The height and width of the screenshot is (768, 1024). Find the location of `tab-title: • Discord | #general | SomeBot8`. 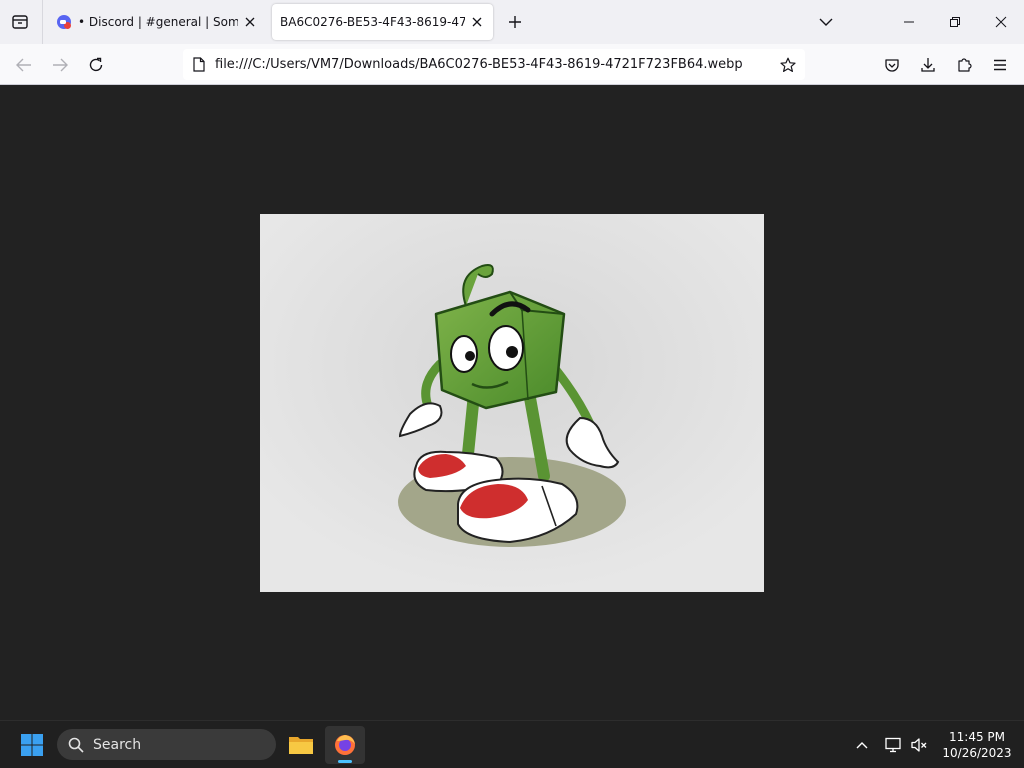

tab-title: • Discord | #general | SomeBot8 is located at coordinates (158, 22).